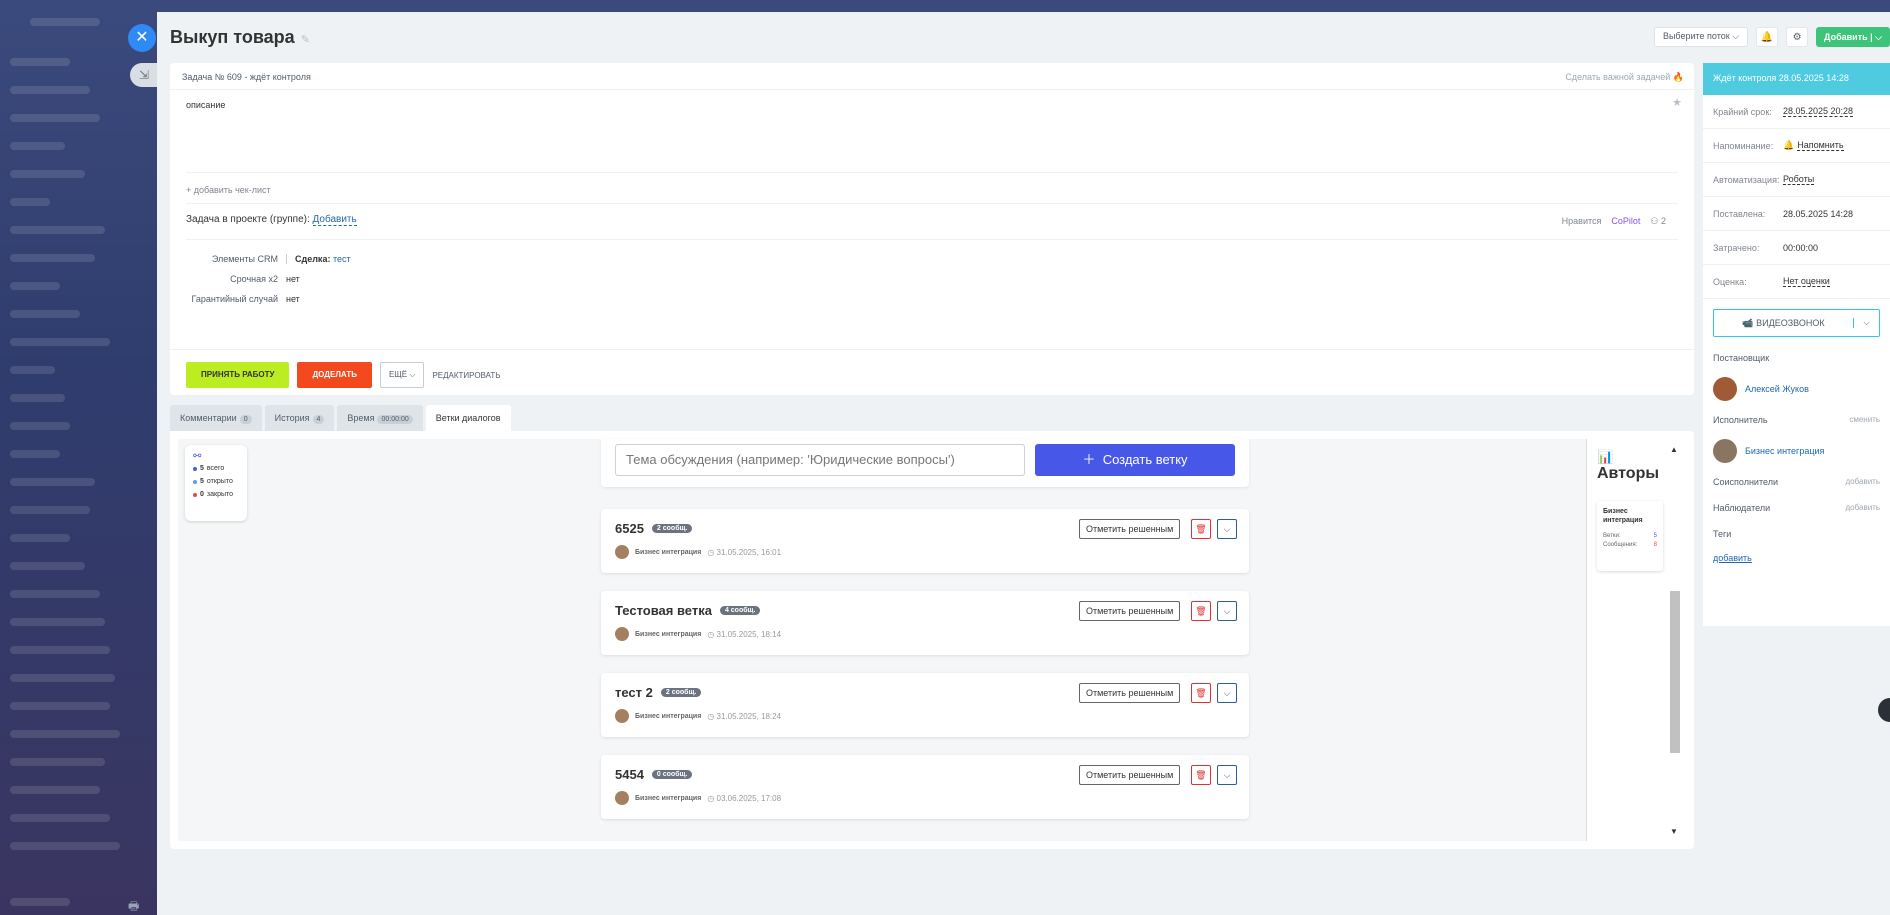  Describe the element at coordinates (1742, 111) in the screenshot. I see `row-label: Крайний срок:` at that location.